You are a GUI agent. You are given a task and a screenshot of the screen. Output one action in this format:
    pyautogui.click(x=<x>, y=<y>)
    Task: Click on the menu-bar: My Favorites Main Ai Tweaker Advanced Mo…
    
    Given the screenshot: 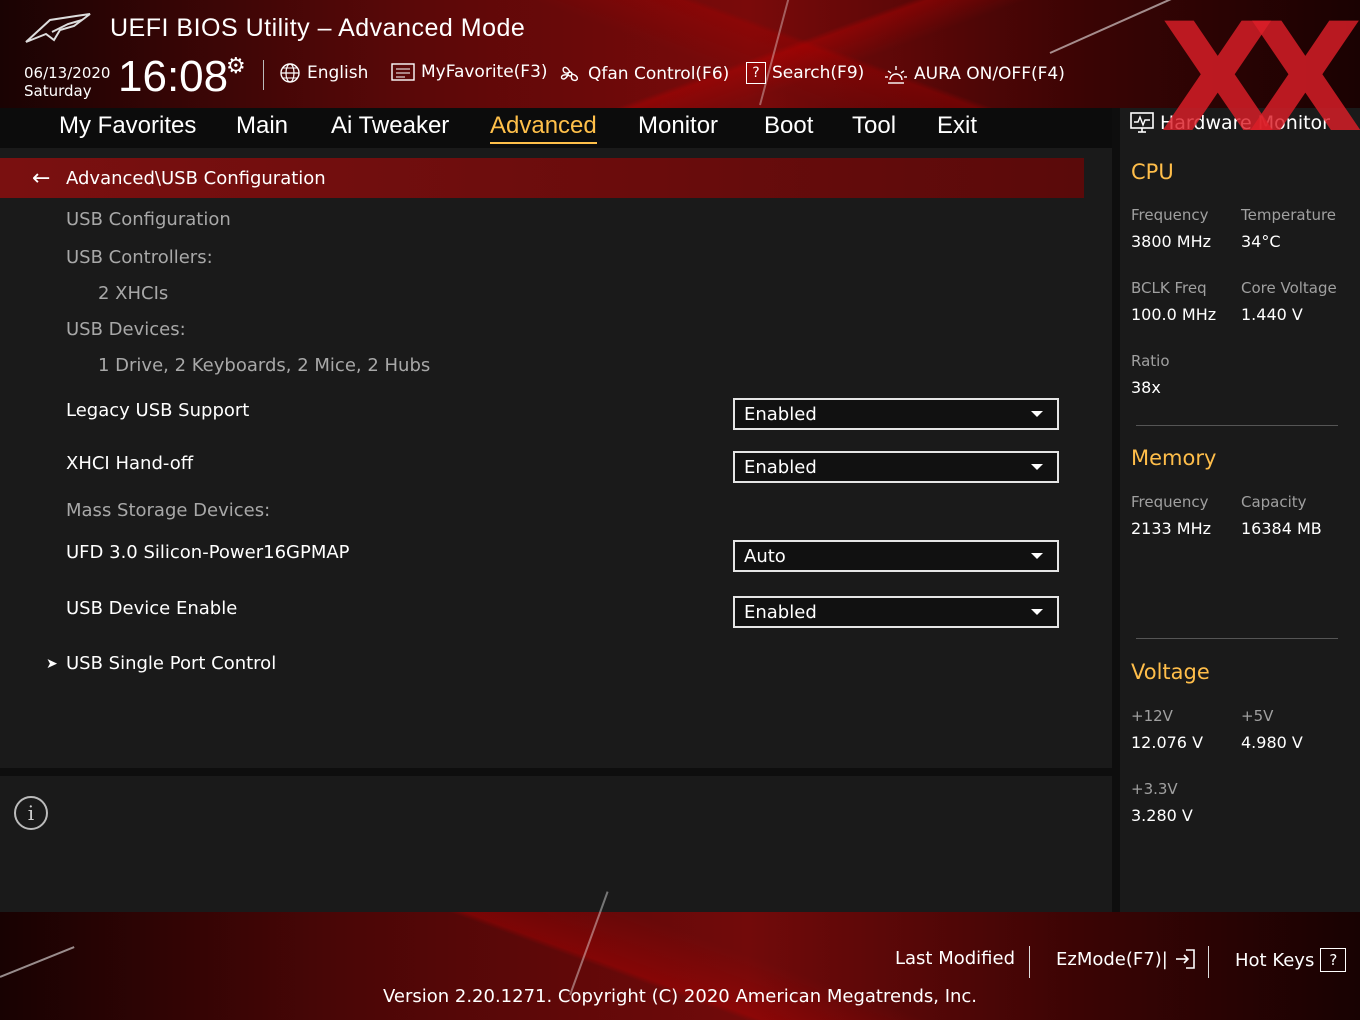 What is the action you would take?
    pyautogui.click(x=556, y=128)
    